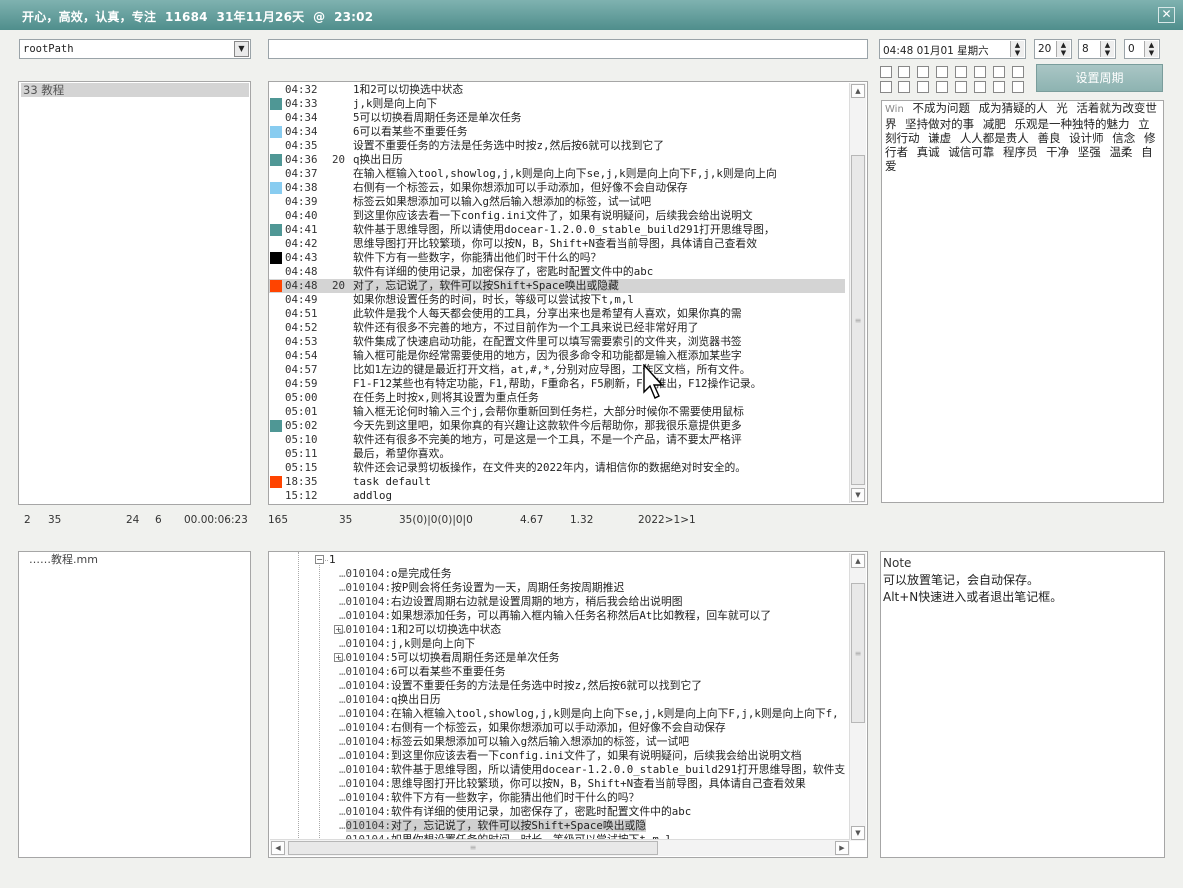 This screenshot has height=888, width=1183. What do you see at coordinates (894, 109) in the screenshot?
I see `tag-item: Win` at bounding box center [894, 109].